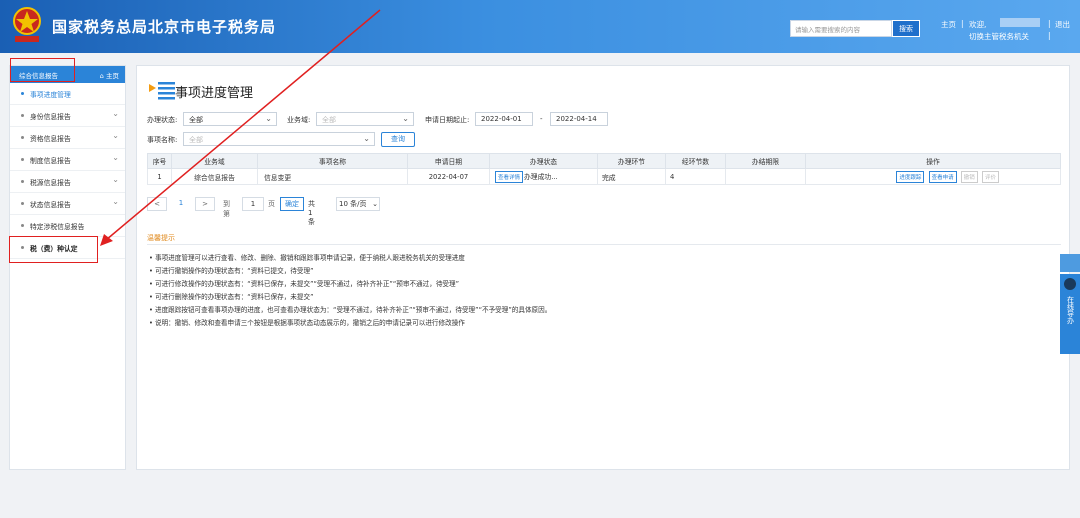 The height and width of the screenshot is (518, 1080). Describe the element at coordinates (765, 161) in the screenshot. I see `col-deadline: 办结期限` at that location.